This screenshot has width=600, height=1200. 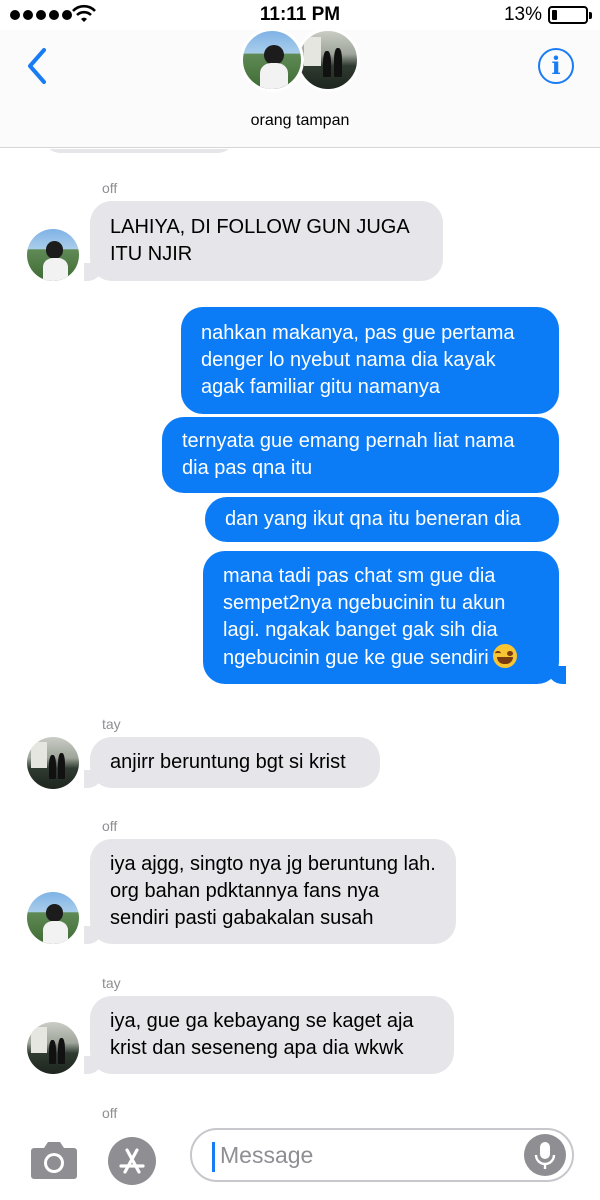 I want to click on group-avatar, so click(x=302, y=60).